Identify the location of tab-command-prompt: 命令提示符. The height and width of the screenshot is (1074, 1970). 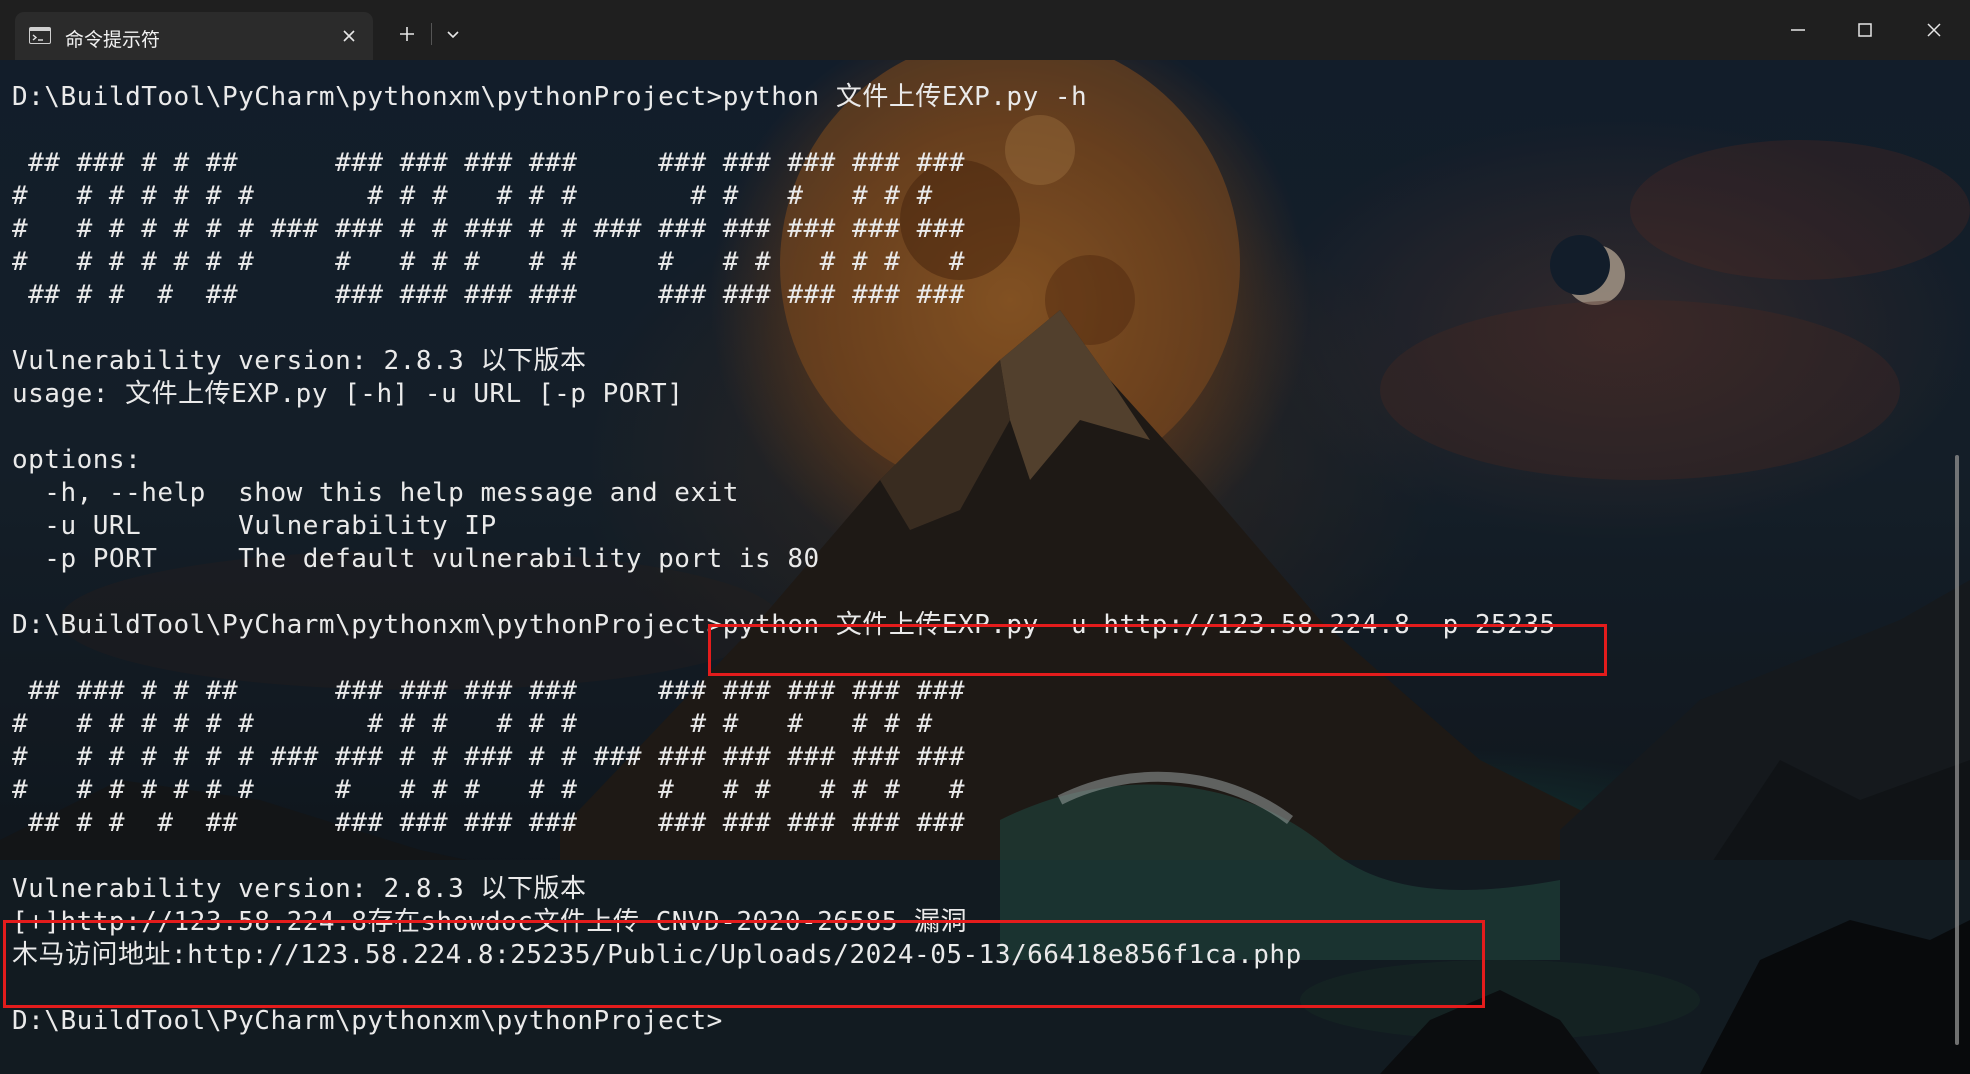
(194, 36).